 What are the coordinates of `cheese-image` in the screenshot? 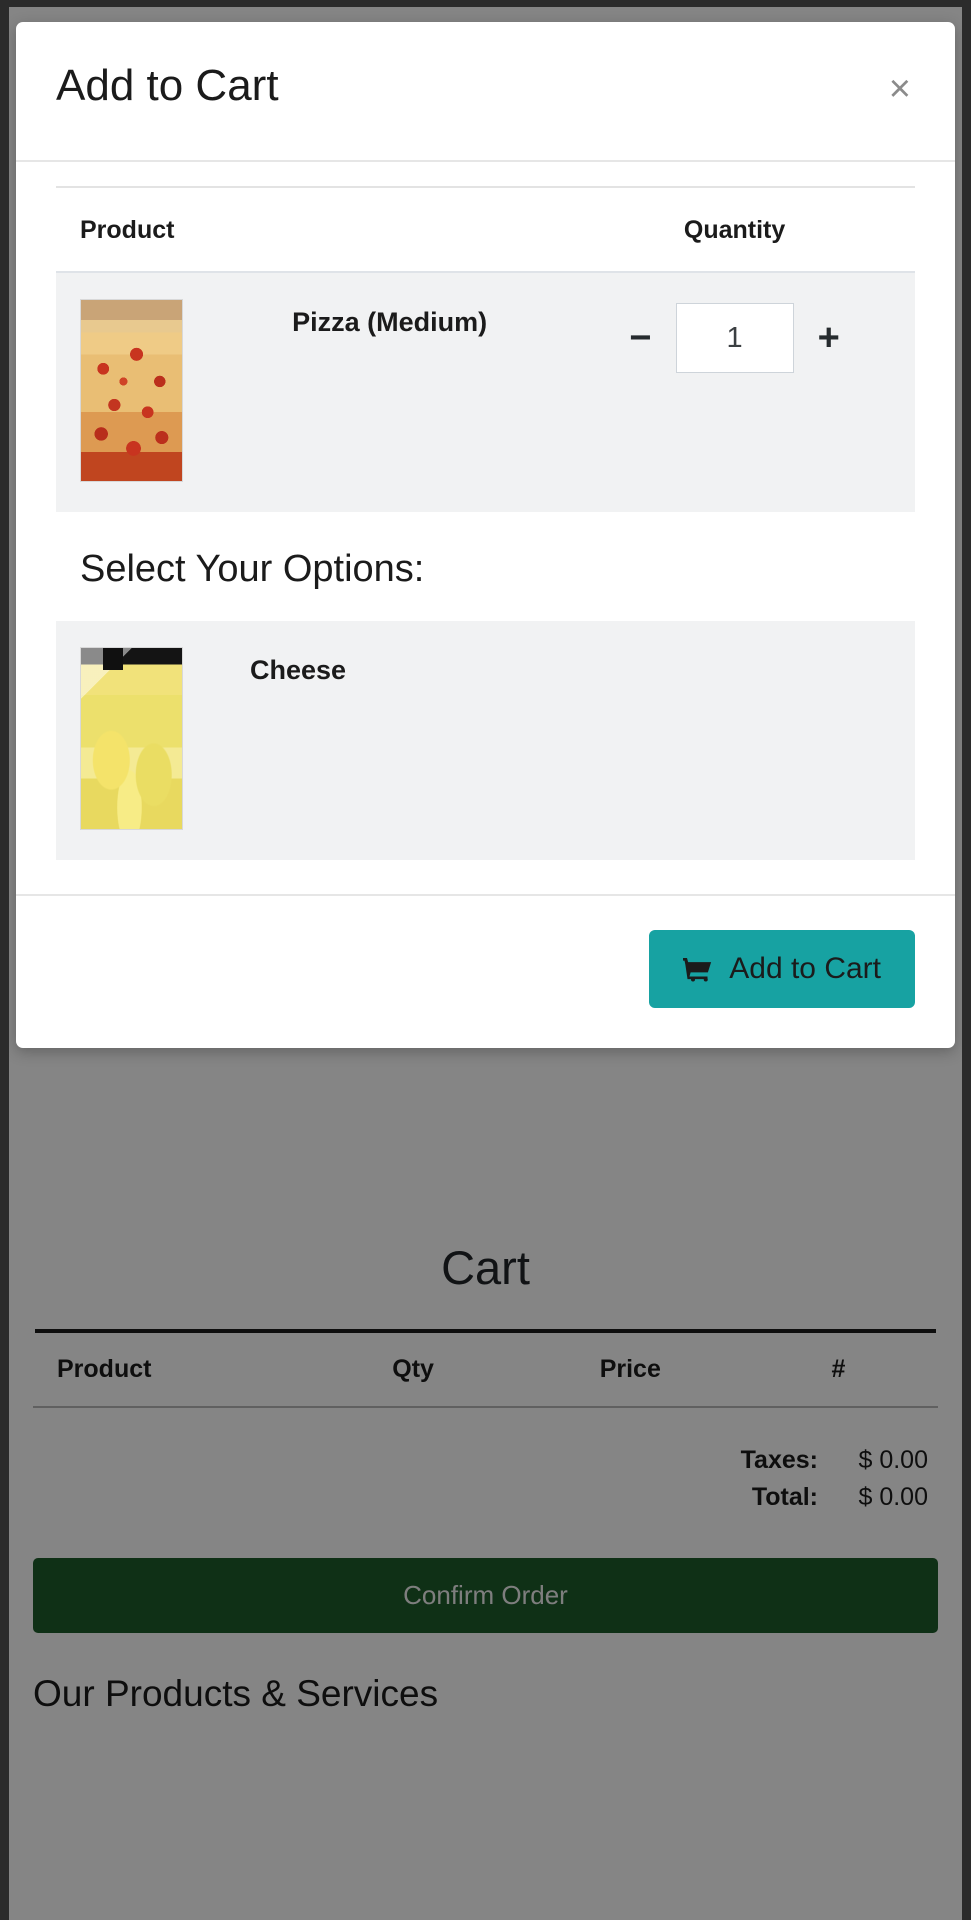 It's located at (131, 738).